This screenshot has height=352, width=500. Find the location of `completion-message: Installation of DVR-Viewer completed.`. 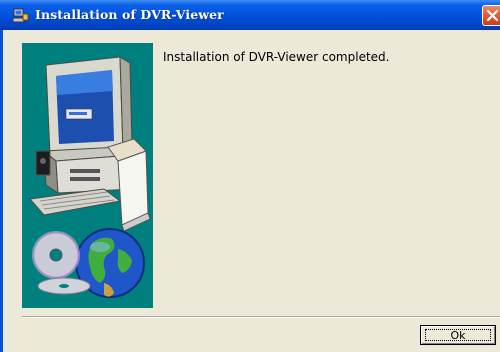

completion-message: Installation of DVR-Viewer completed. is located at coordinates (276, 57).